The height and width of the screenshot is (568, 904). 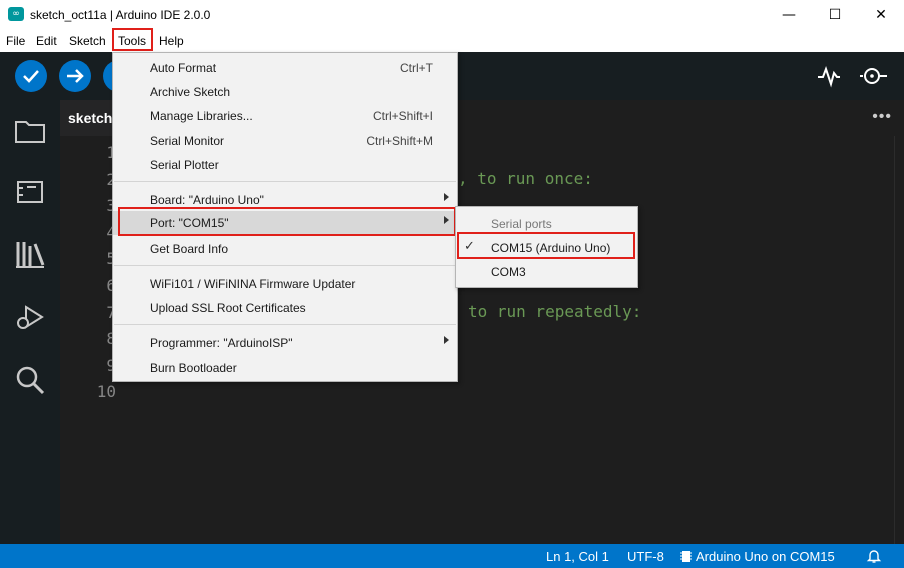 What do you see at coordinates (30, 254) in the screenshot?
I see `library-manager-icon` at bounding box center [30, 254].